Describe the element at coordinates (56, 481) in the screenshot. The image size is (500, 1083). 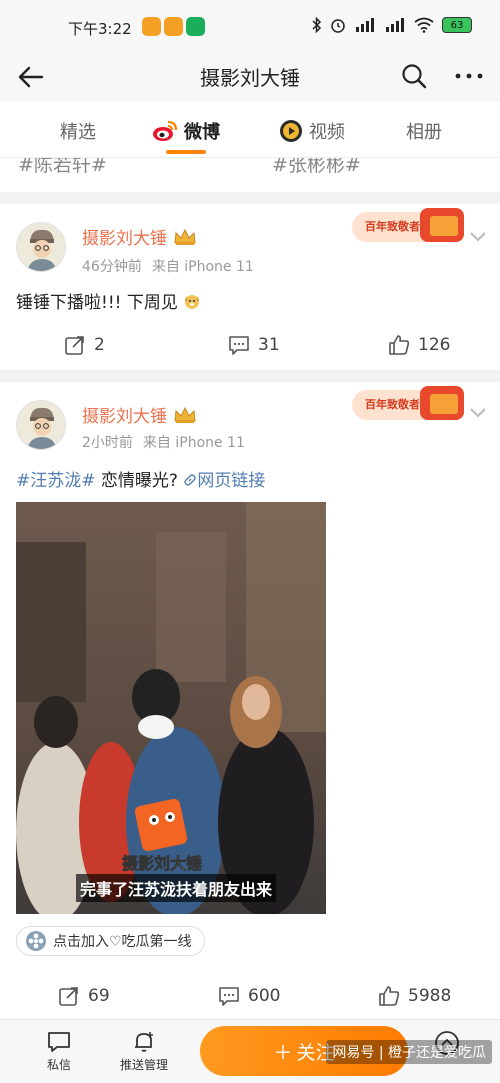
I see `topic-link: #汪苏泷#` at that location.